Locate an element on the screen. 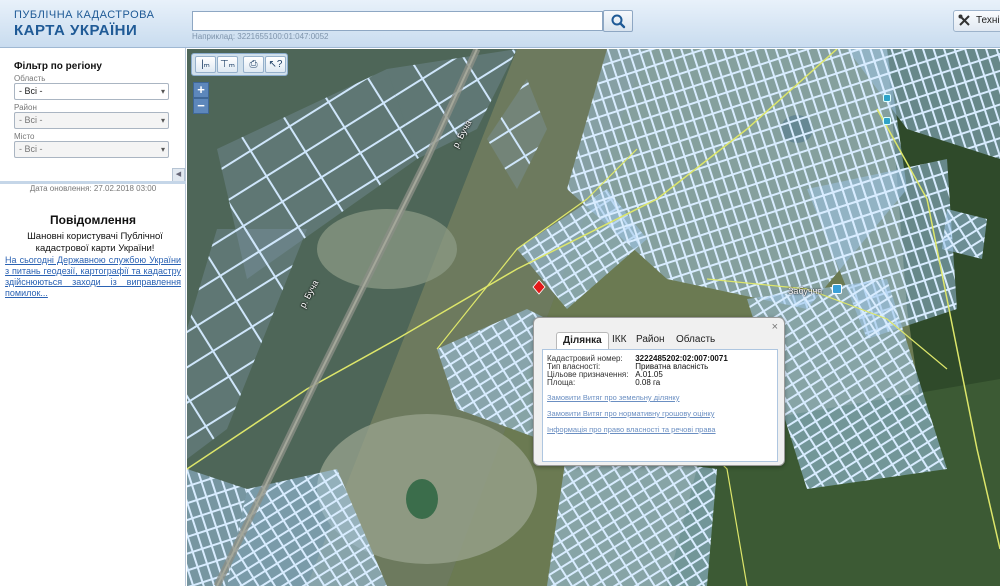 The image size is (1000, 586). close-icon: × is located at coordinates (775, 327).